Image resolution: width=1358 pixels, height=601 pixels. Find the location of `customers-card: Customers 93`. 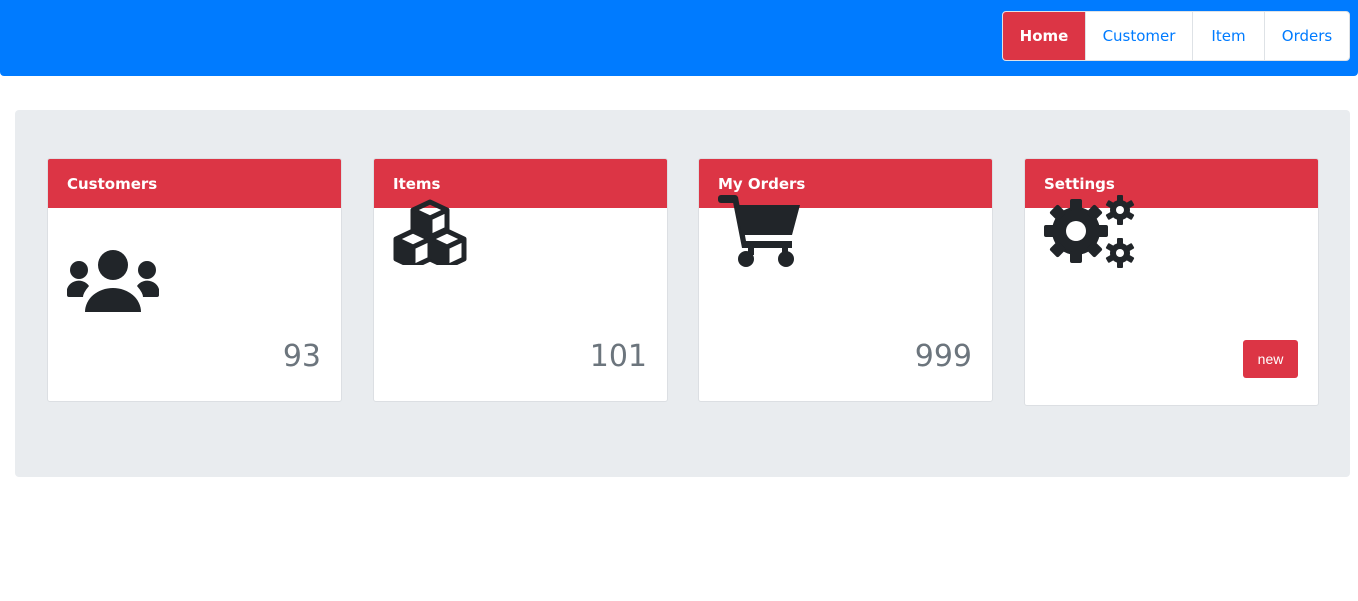

customers-card: Customers 93 is located at coordinates (194, 280).